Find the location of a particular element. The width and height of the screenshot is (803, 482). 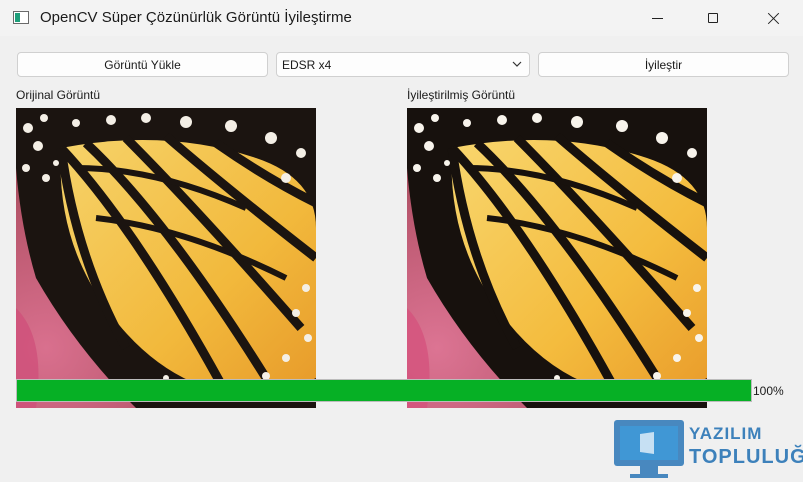

maximize-icon is located at coordinates (713, 18).